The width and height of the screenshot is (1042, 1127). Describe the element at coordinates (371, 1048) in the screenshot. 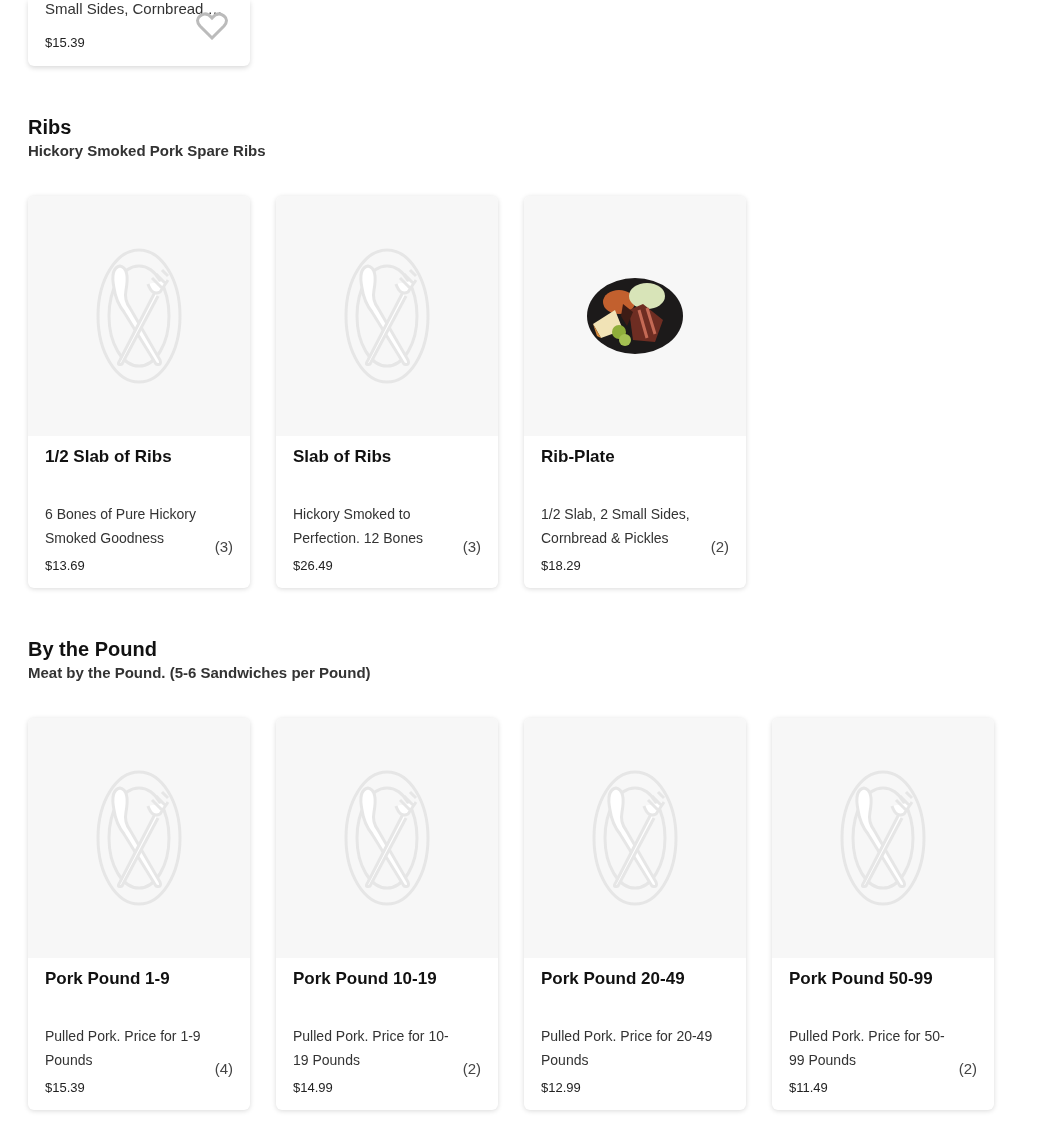

I see `item-description: Pulled Pork. Price for 10-19 Pounds` at that location.